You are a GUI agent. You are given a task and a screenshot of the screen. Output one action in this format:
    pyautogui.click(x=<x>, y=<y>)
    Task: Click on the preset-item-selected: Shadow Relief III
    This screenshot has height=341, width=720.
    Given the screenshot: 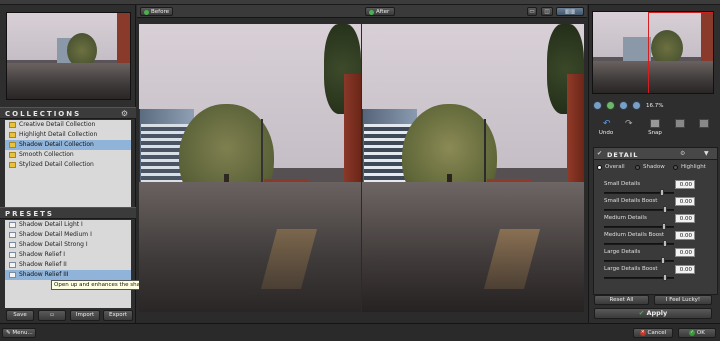 What is the action you would take?
    pyautogui.click(x=68, y=275)
    